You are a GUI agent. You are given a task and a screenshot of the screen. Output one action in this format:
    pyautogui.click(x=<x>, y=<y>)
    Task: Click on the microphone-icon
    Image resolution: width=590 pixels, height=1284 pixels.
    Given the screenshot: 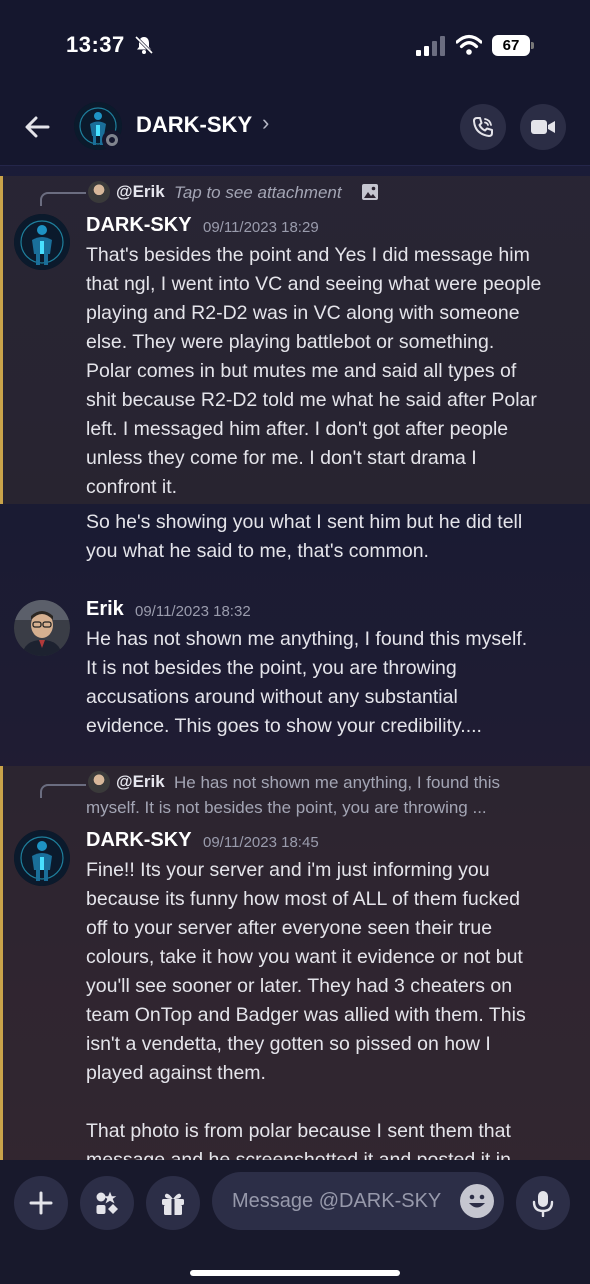 What is the action you would take?
    pyautogui.click(x=543, y=1204)
    